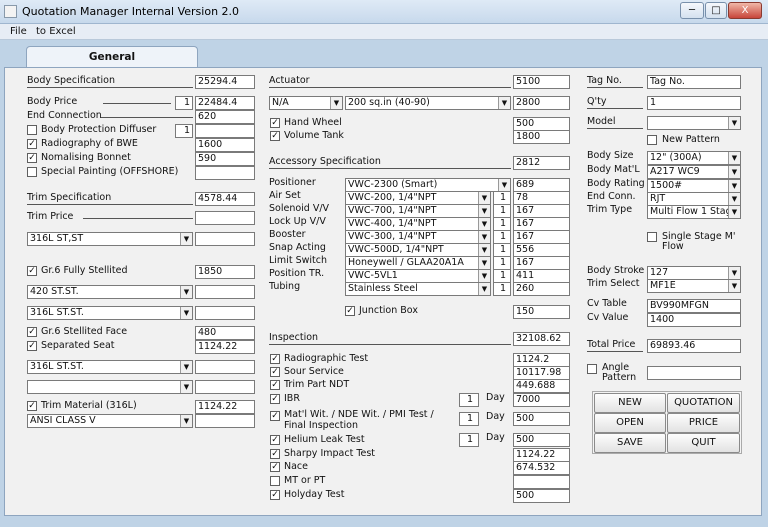 The height and width of the screenshot is (527, 768). Describe the element at coordinates (541, 440) in the screenshot. I see `inspection-value-helium: 500` at that location.